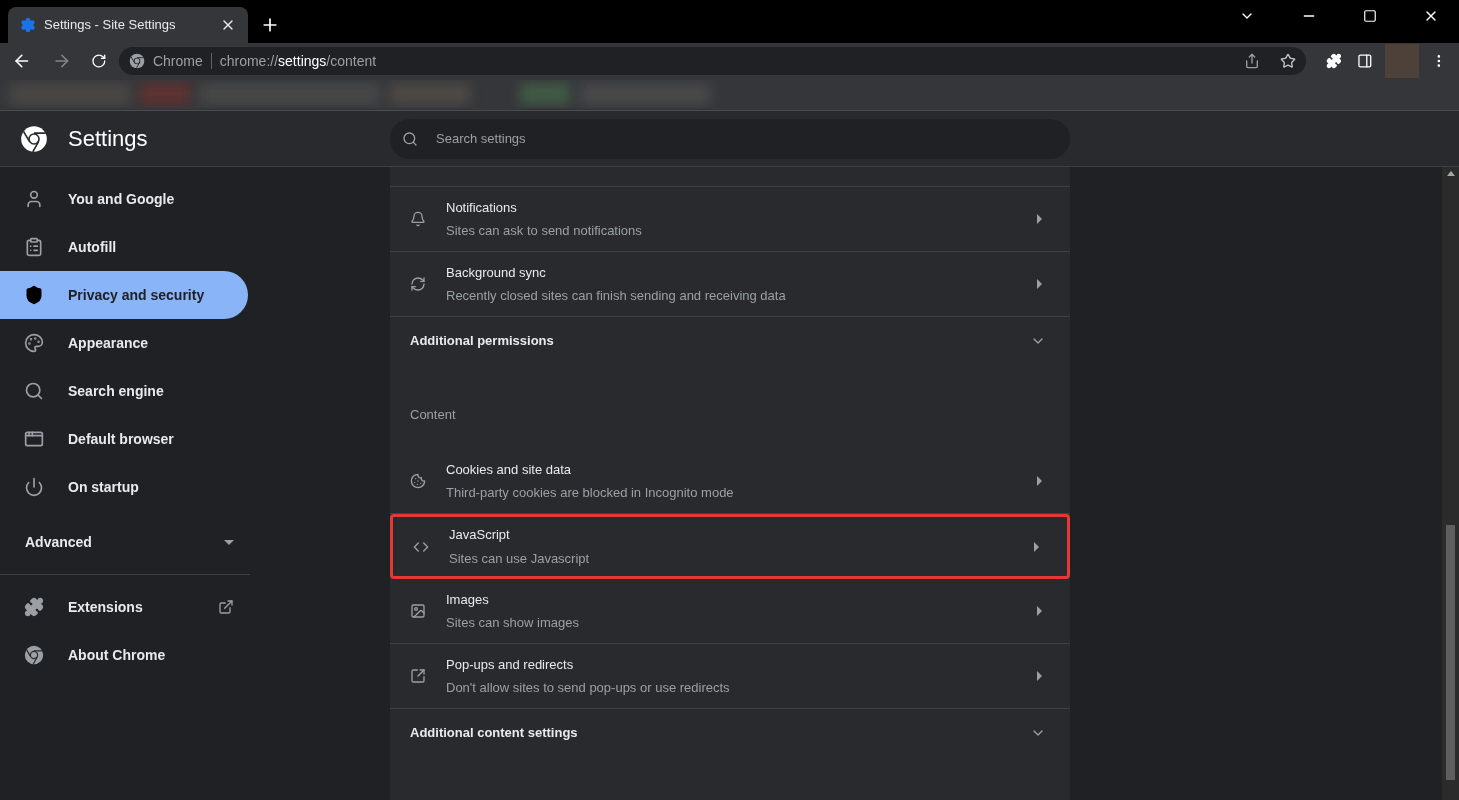  Describe the element at coordinates (34, 199) in the screenshot. I see `person-icon` at that location.